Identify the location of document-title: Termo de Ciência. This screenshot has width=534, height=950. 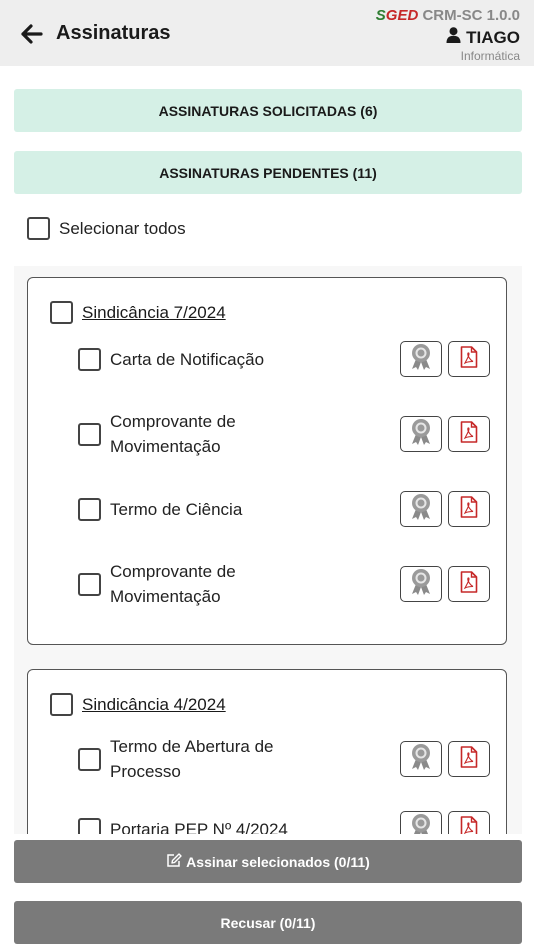
(176, 509).